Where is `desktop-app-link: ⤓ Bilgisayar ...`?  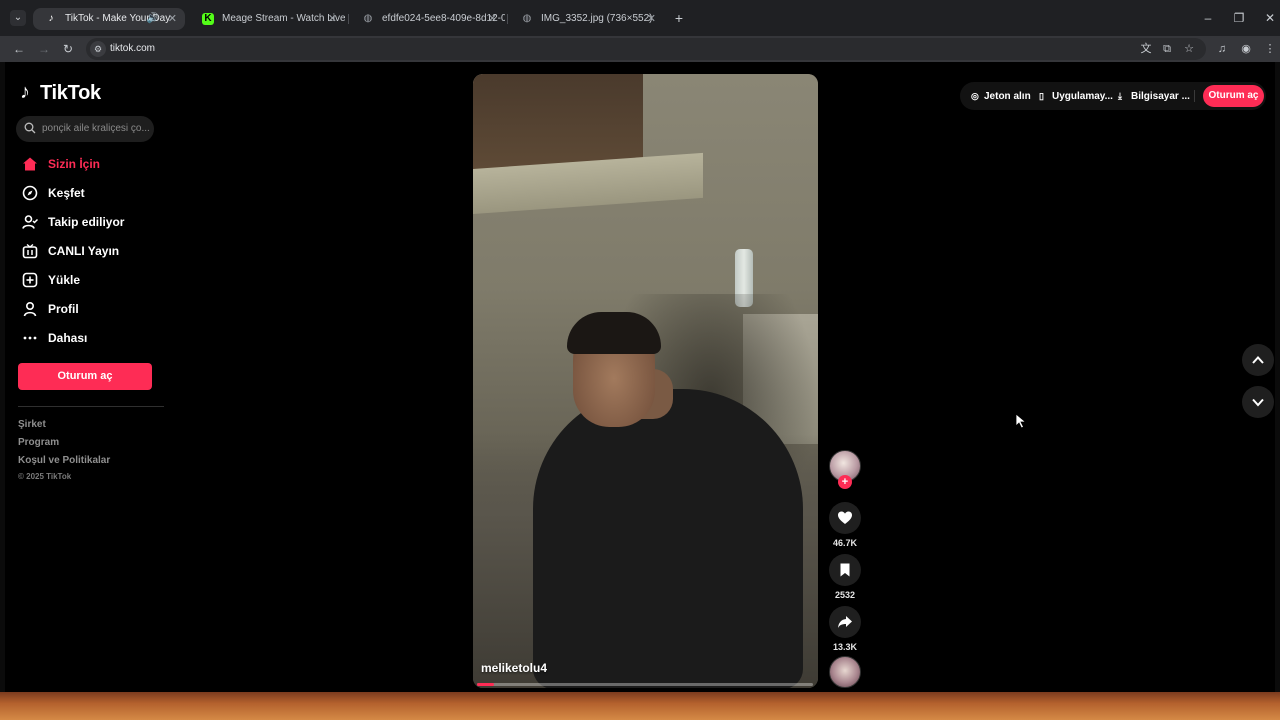 desktop-app-link: ⤓ Bilgisayar ... is located at coordinates (1154, 96).